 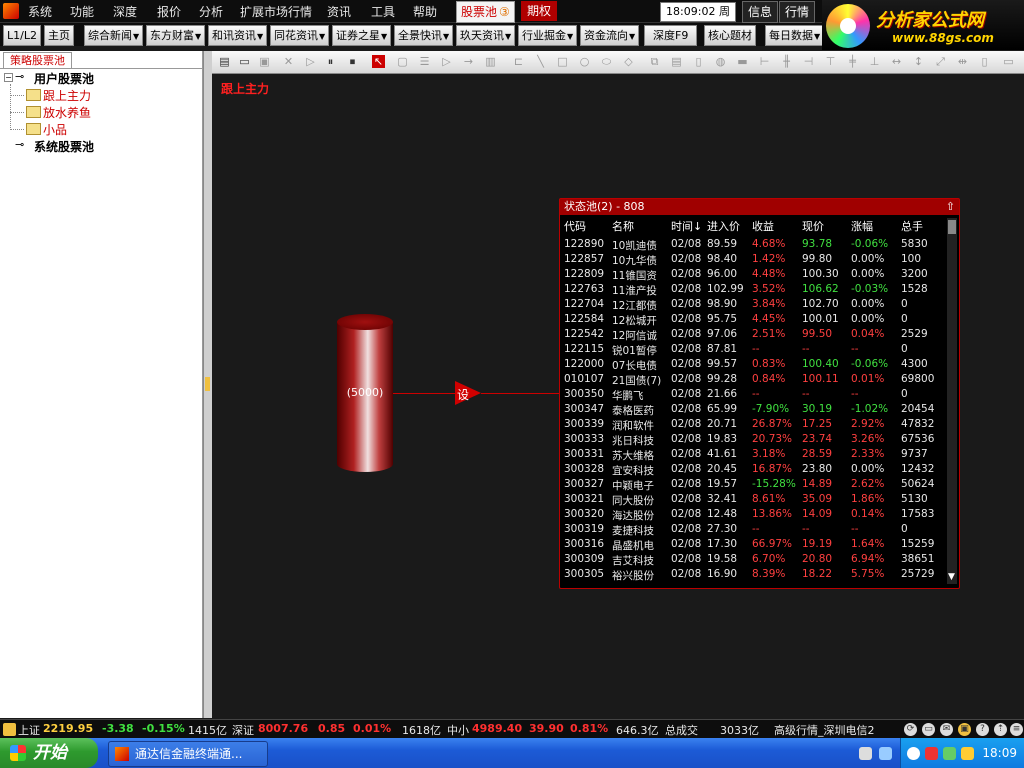 What do you see at coordinates (362, 35) in the screenshot?
I see `stockstar-menu: 证券之星▼` at bounding box center [362, 35].